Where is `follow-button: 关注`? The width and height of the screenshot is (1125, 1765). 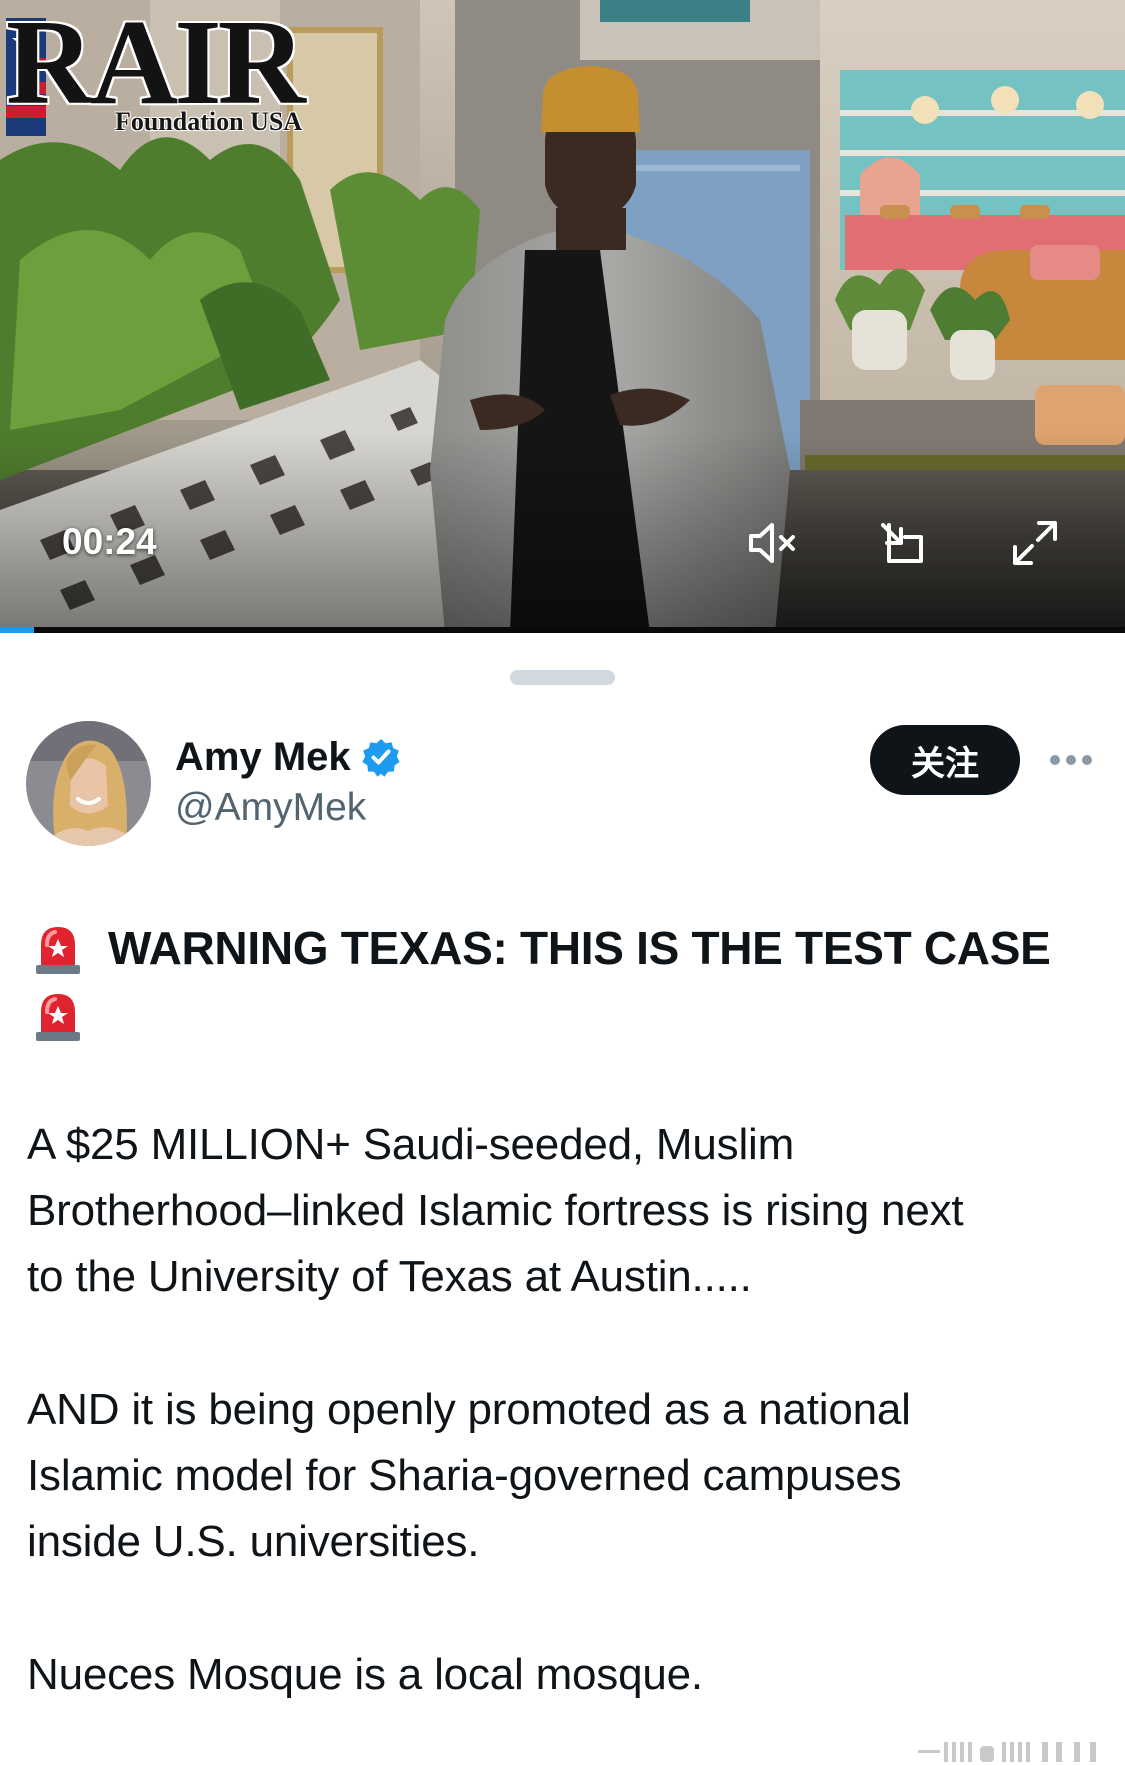
follow-button: 关注 is located at coordinates (945, 760).